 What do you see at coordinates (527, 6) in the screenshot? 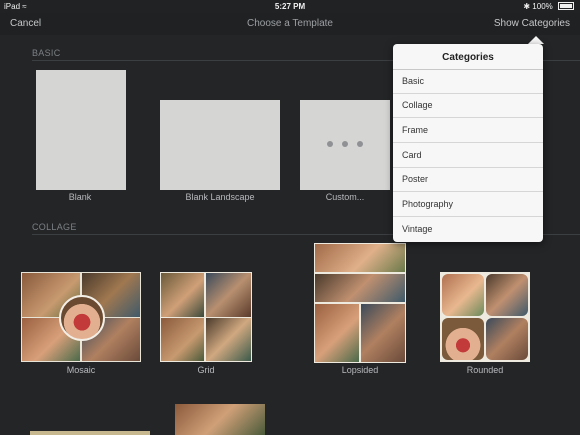
I see `bluetooth-icon: ✱` at bounding box center [527, 6].